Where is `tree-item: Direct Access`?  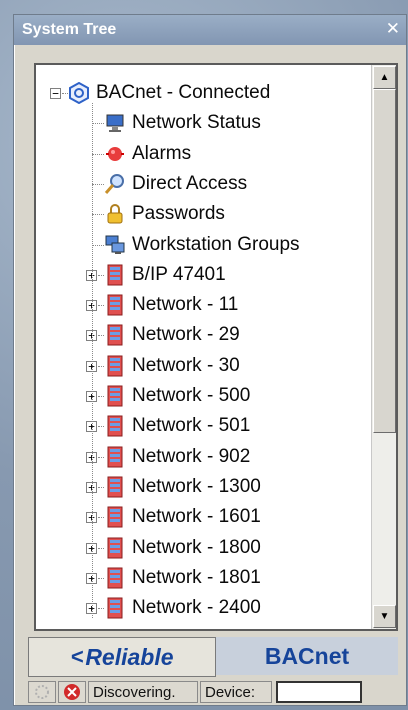 tree-item: Direct Access is located at coordinates (175, 184).